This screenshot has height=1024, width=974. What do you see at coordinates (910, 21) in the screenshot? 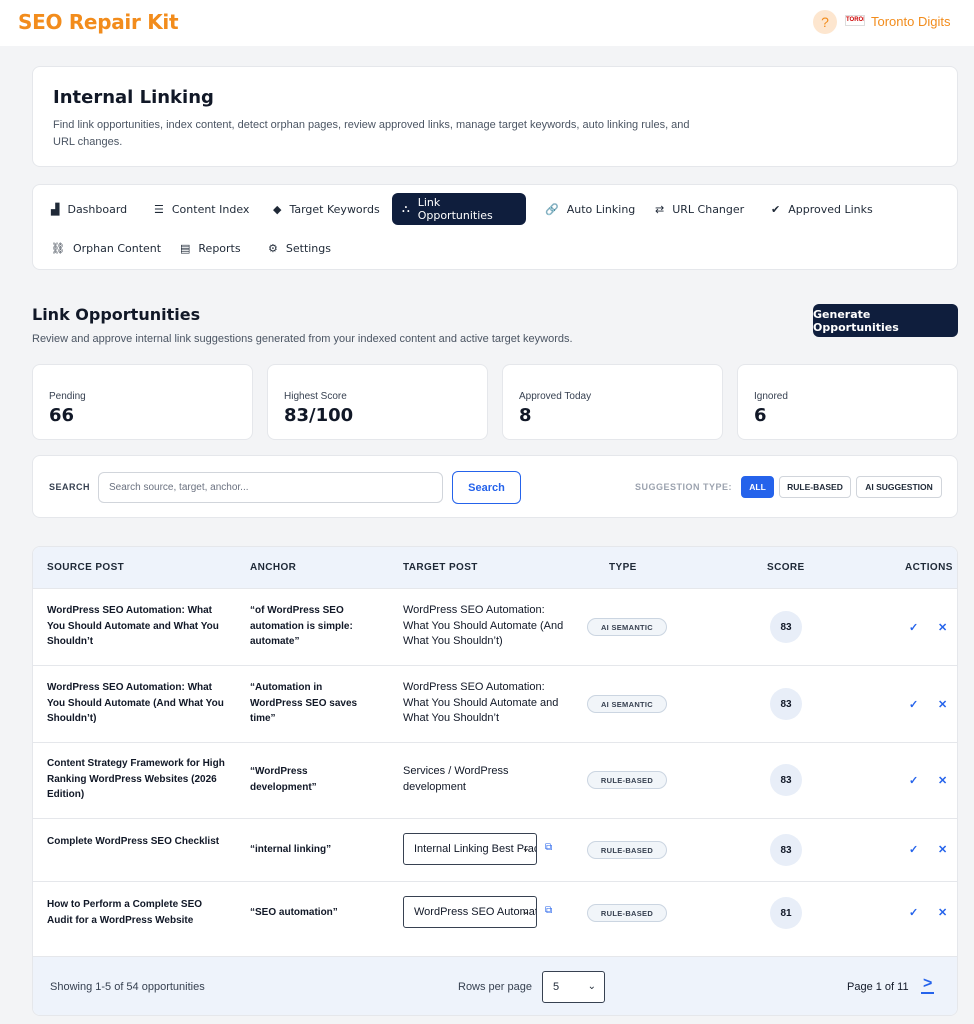
I see `company-name: Toronto Digits` at bounding box center [910, 21].